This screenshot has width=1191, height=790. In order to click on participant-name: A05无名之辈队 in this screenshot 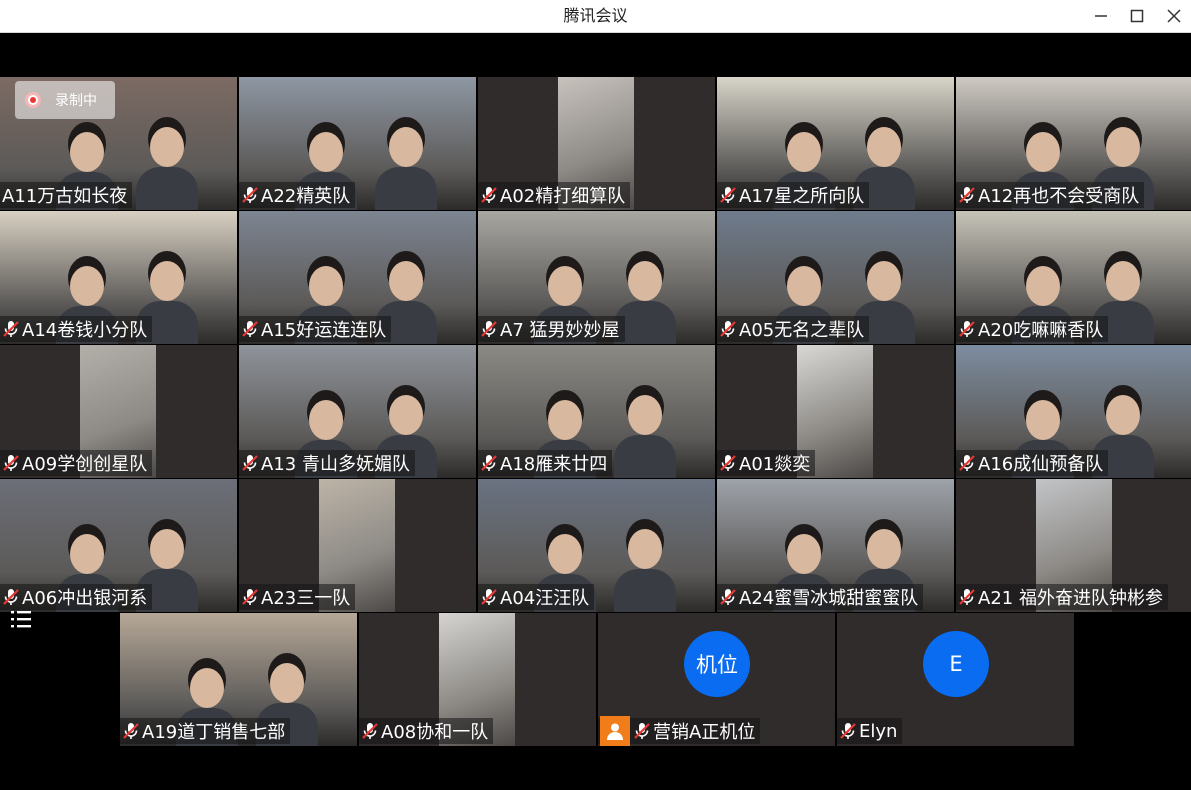, I will do `click(802, 330)`.